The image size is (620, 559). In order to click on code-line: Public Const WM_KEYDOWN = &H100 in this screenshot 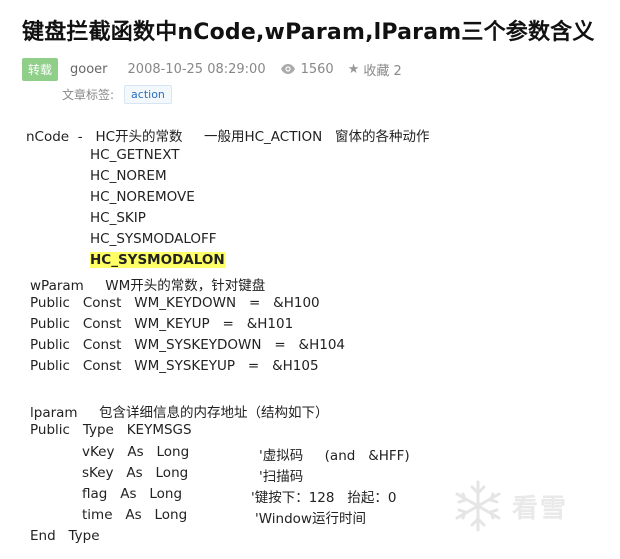, I will do `click(175, 303)`.